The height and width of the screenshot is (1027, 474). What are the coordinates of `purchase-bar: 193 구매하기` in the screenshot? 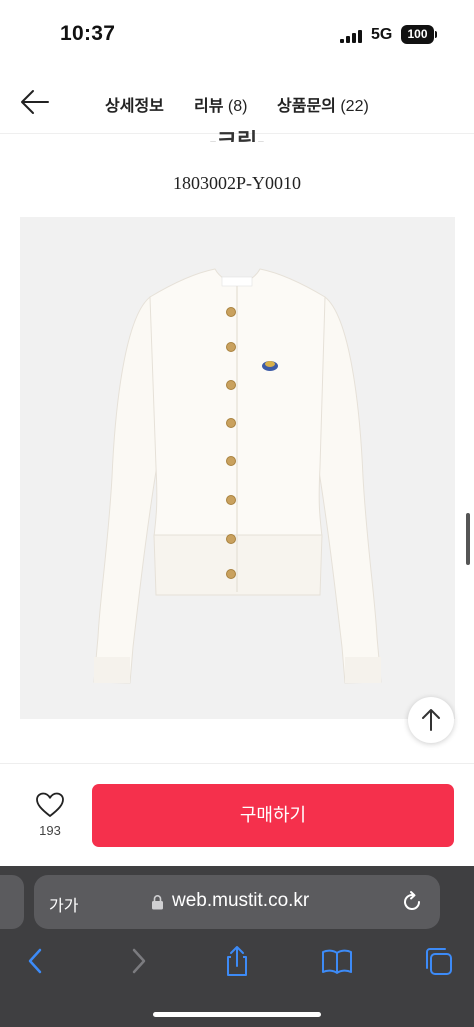 It's located at (237, 814).